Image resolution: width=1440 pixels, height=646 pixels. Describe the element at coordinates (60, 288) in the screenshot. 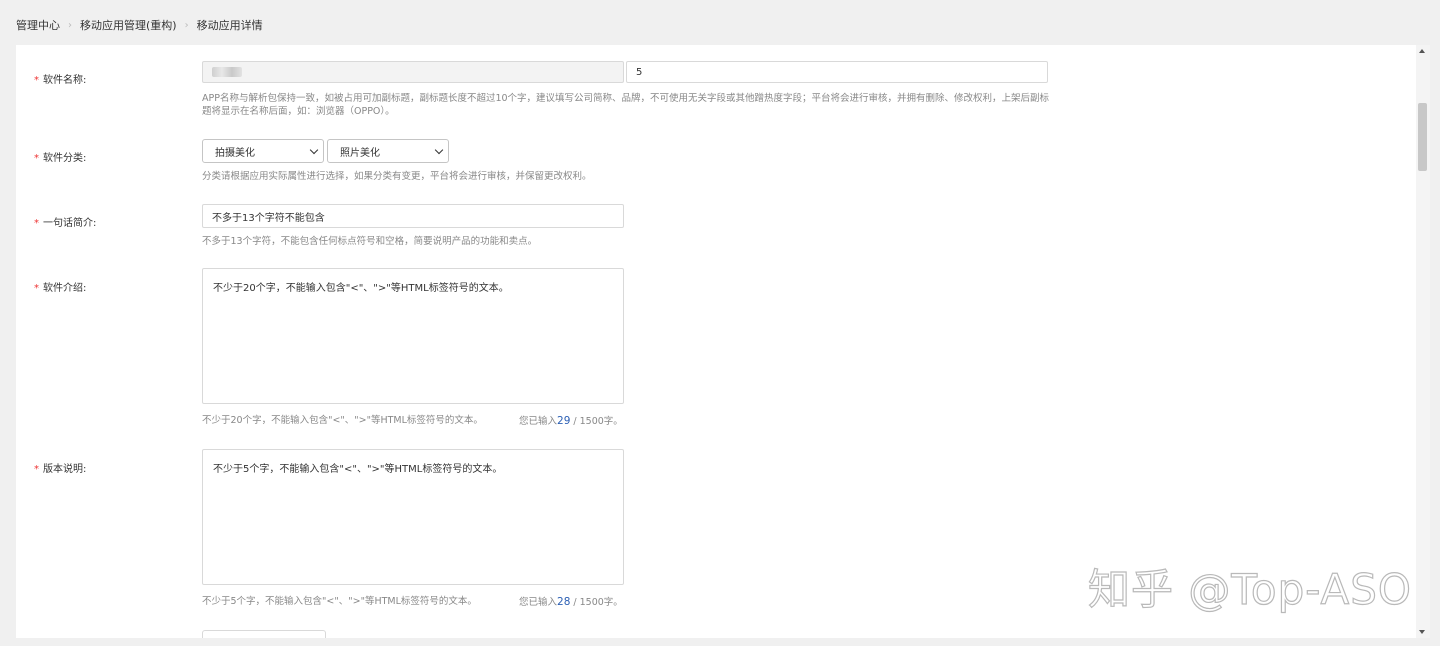

I see `description-label: * 软件介绍:` at that location.